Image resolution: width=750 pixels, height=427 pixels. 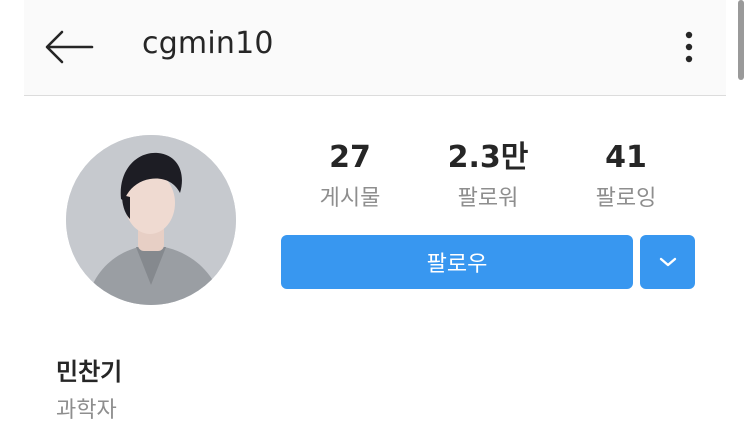 I want to click on profile-category: 과학자, so click(x=86, y=410).